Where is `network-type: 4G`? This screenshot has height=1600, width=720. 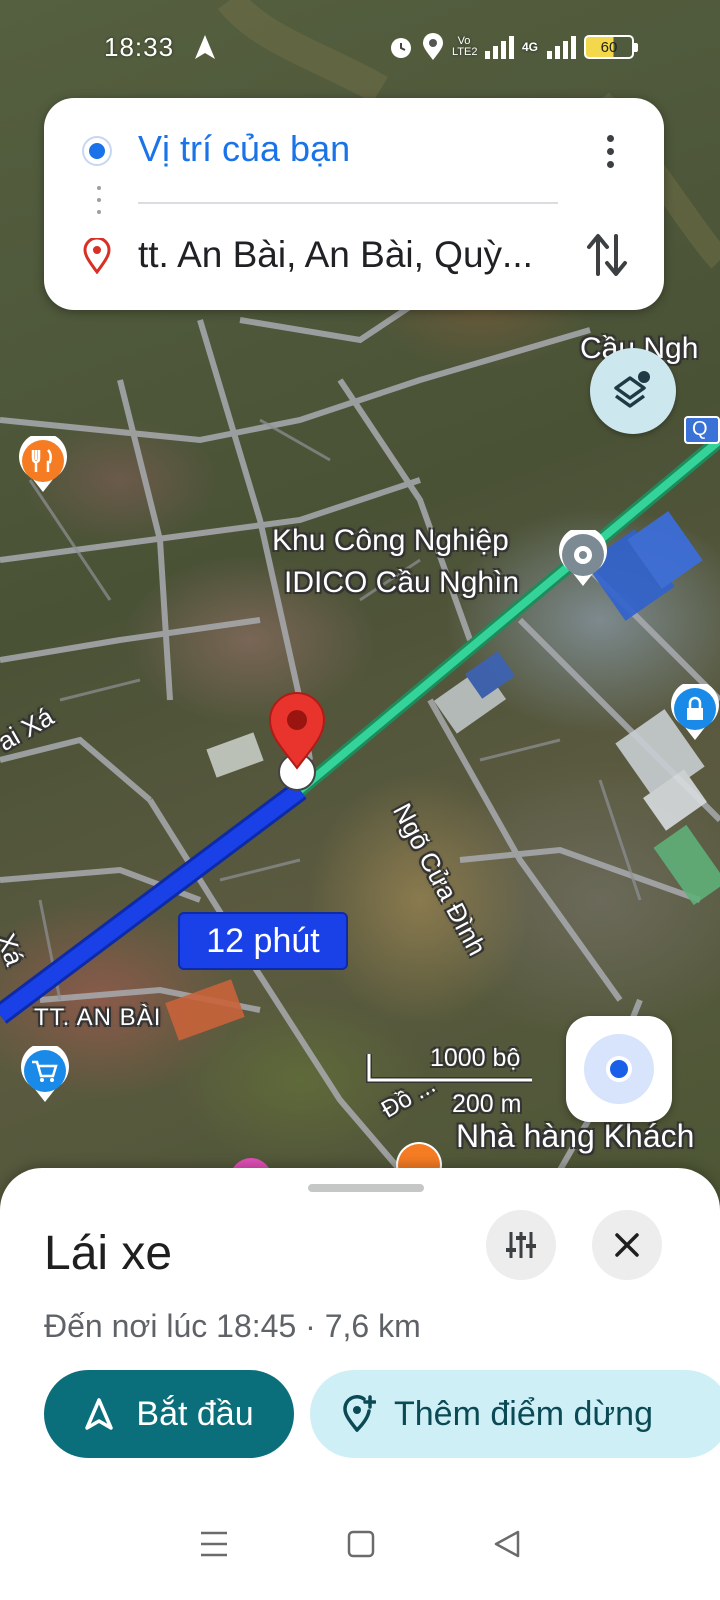
network-type: 4G is located at coordinates (530, 47).